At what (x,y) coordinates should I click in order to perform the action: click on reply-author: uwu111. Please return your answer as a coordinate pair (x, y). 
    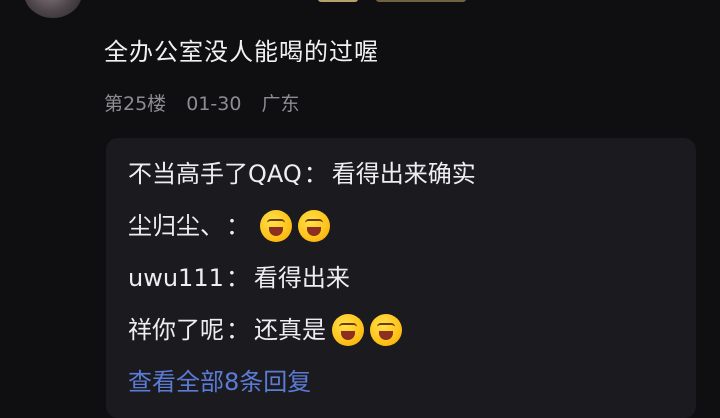
    Looking at the image, I should click on (176, 278).